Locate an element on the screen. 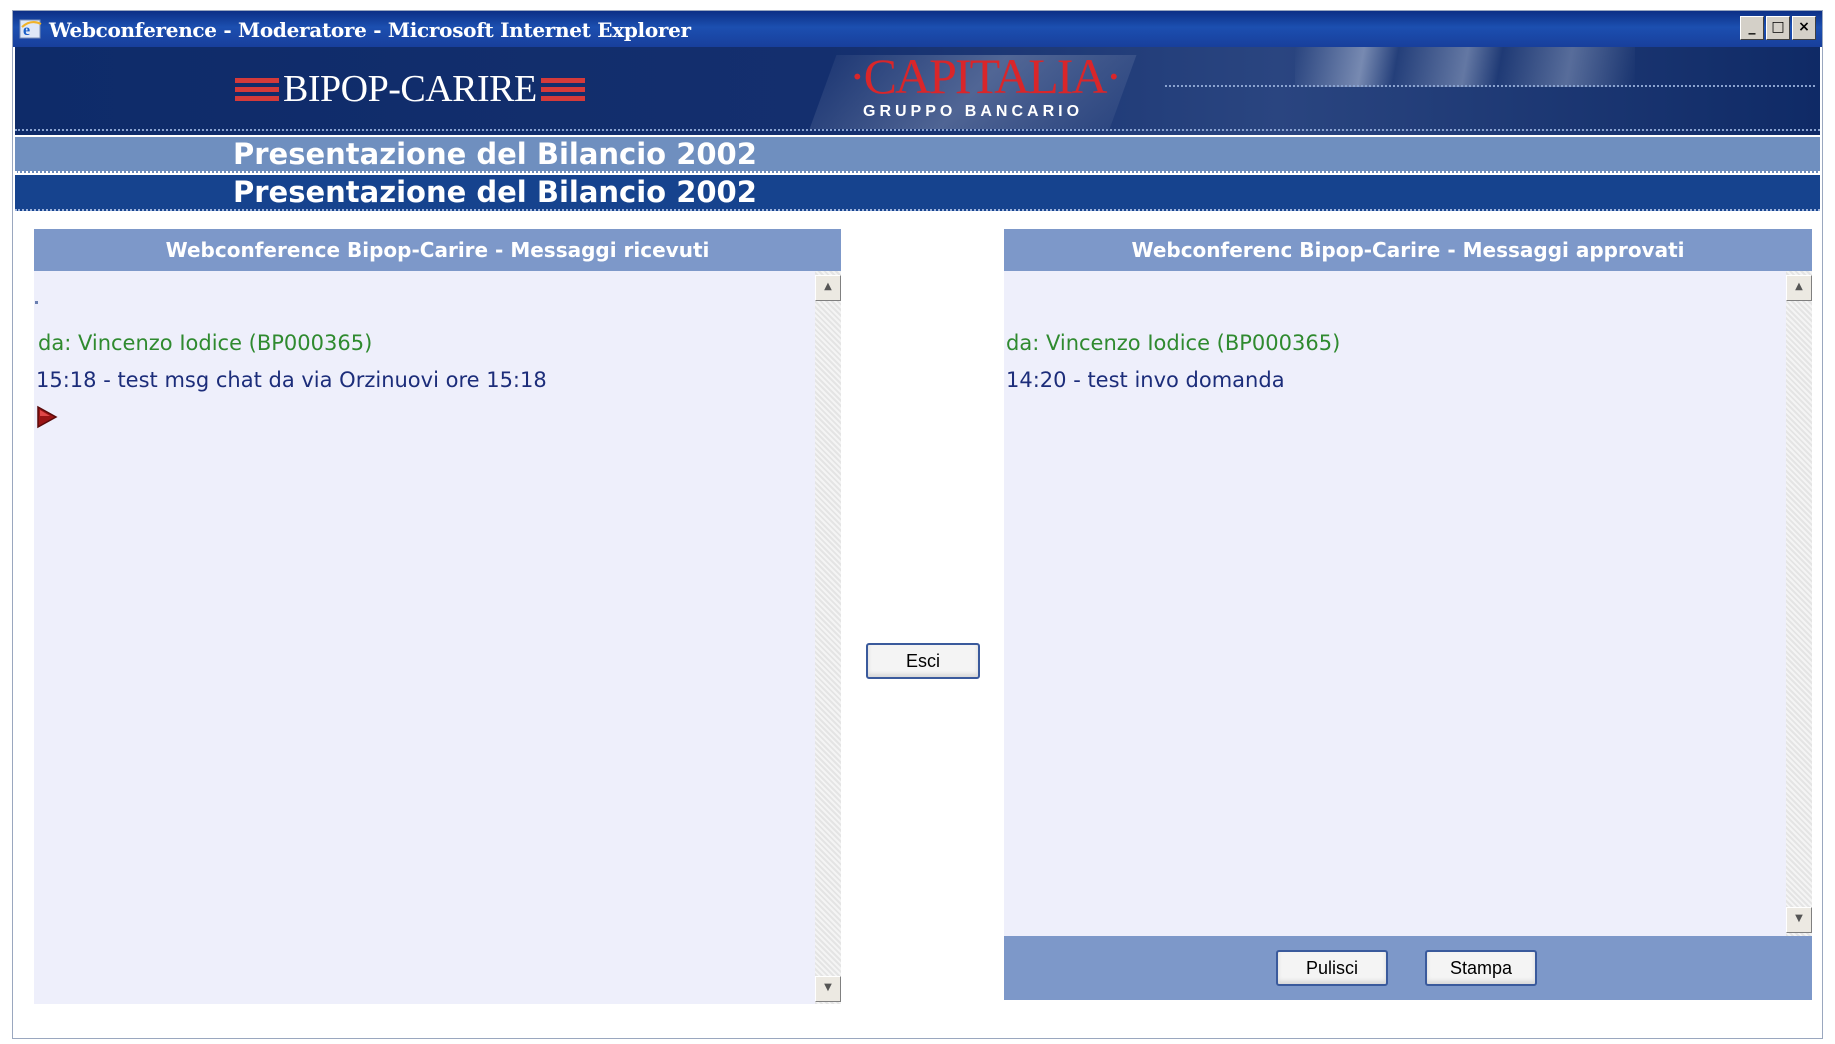 Image resolution: width=1835 pixels, height=1044 pixels. banner-dotted-divider is located at coordinates (917, 130).